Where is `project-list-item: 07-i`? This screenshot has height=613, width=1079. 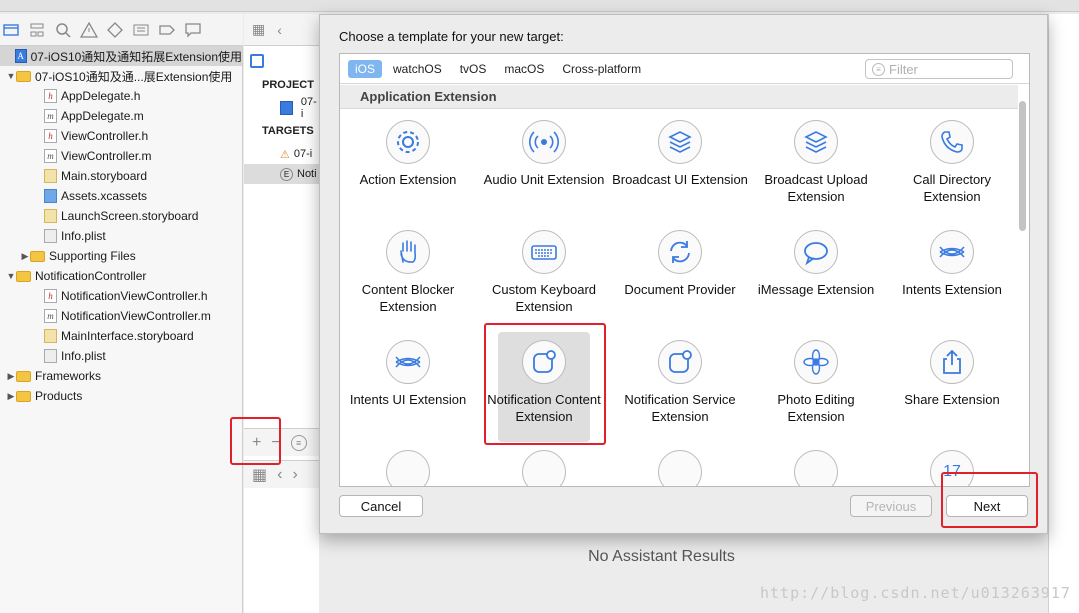
project-list-item: 07-i is located at coordinates (299, 108).